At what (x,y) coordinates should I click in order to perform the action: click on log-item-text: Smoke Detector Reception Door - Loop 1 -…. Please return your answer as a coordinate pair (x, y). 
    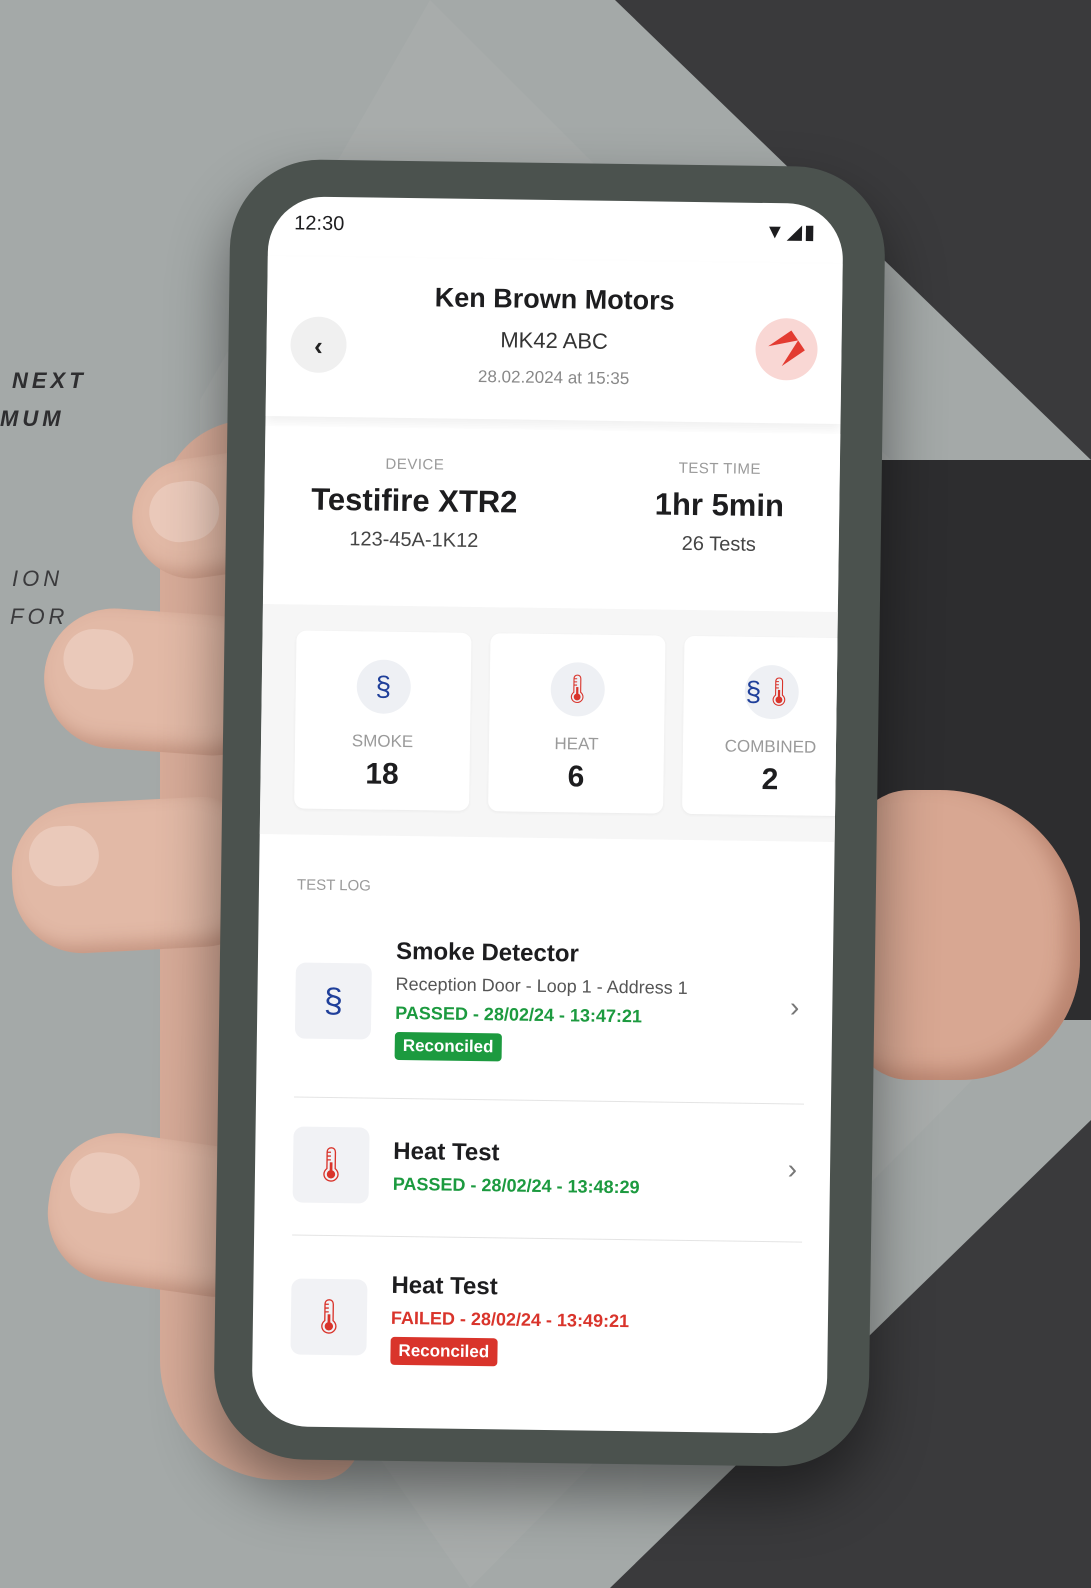
    Looking at the image, I should click on (541, 1000).